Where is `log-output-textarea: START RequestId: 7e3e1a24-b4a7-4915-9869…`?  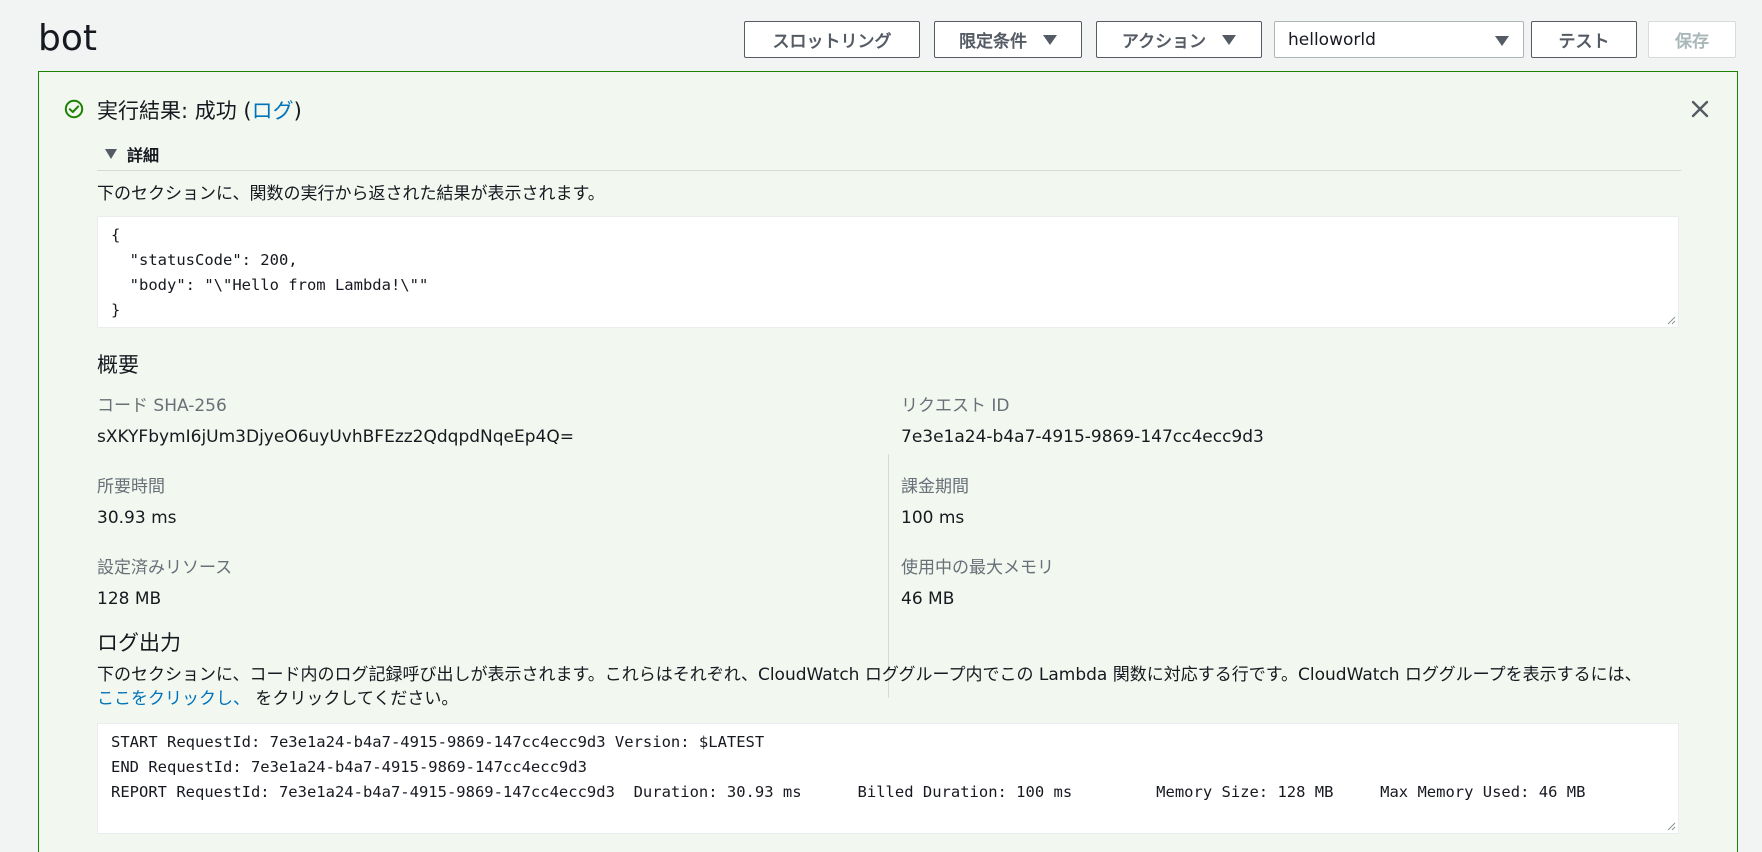 log-output-textarea: START RequestId: 7e3e1a24-b4a7-4915-9869… is located at coordinates (888, 778).